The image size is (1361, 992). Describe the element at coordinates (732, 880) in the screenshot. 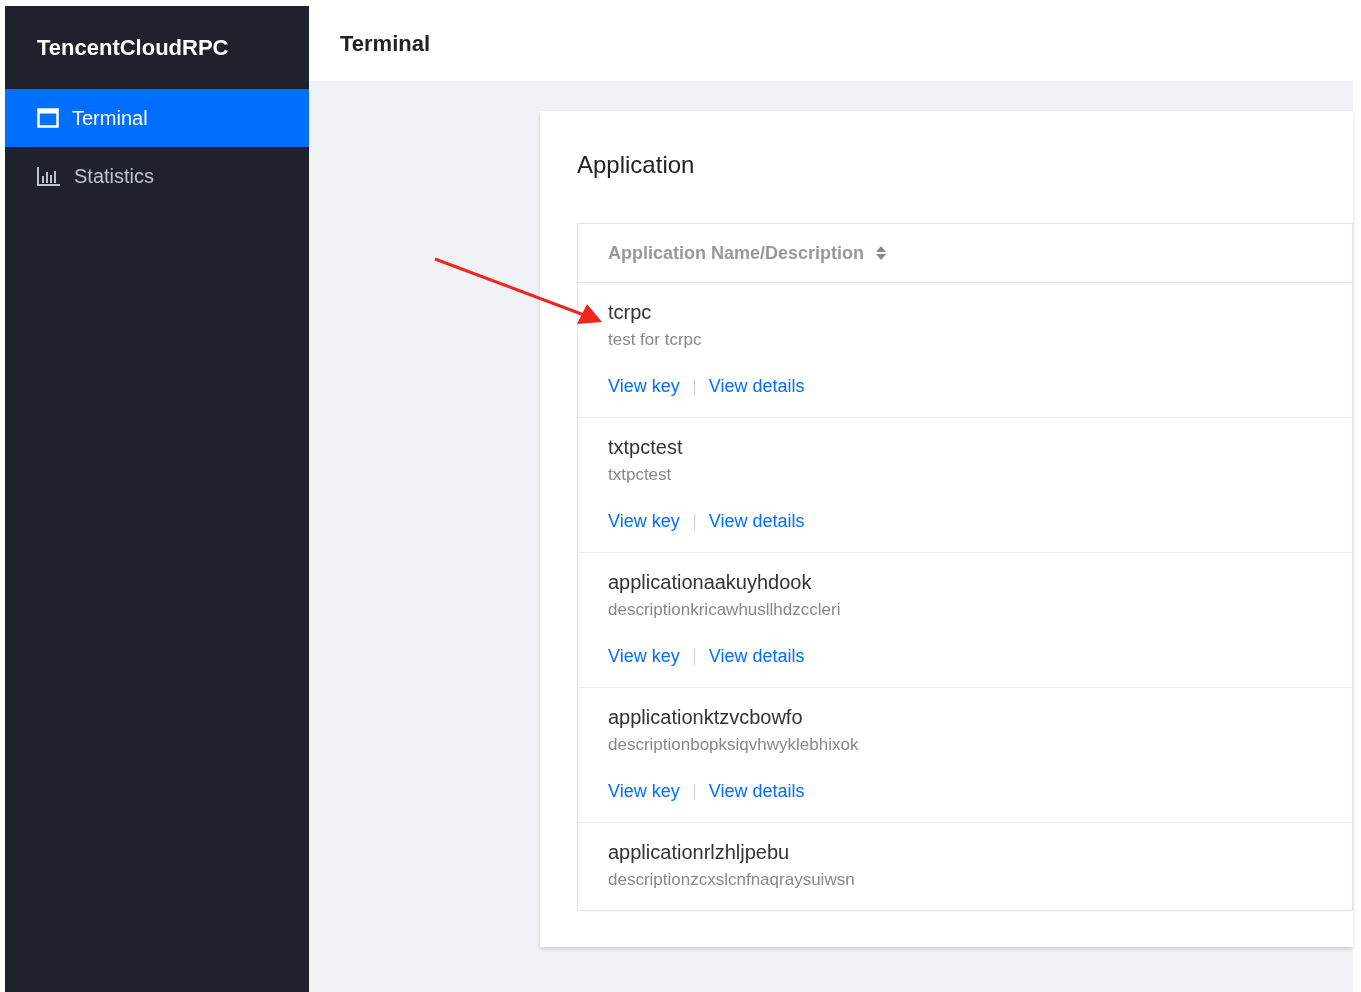

I see `application-description: descriptionzcxslcnfnaqraysuiwsn` at that location.